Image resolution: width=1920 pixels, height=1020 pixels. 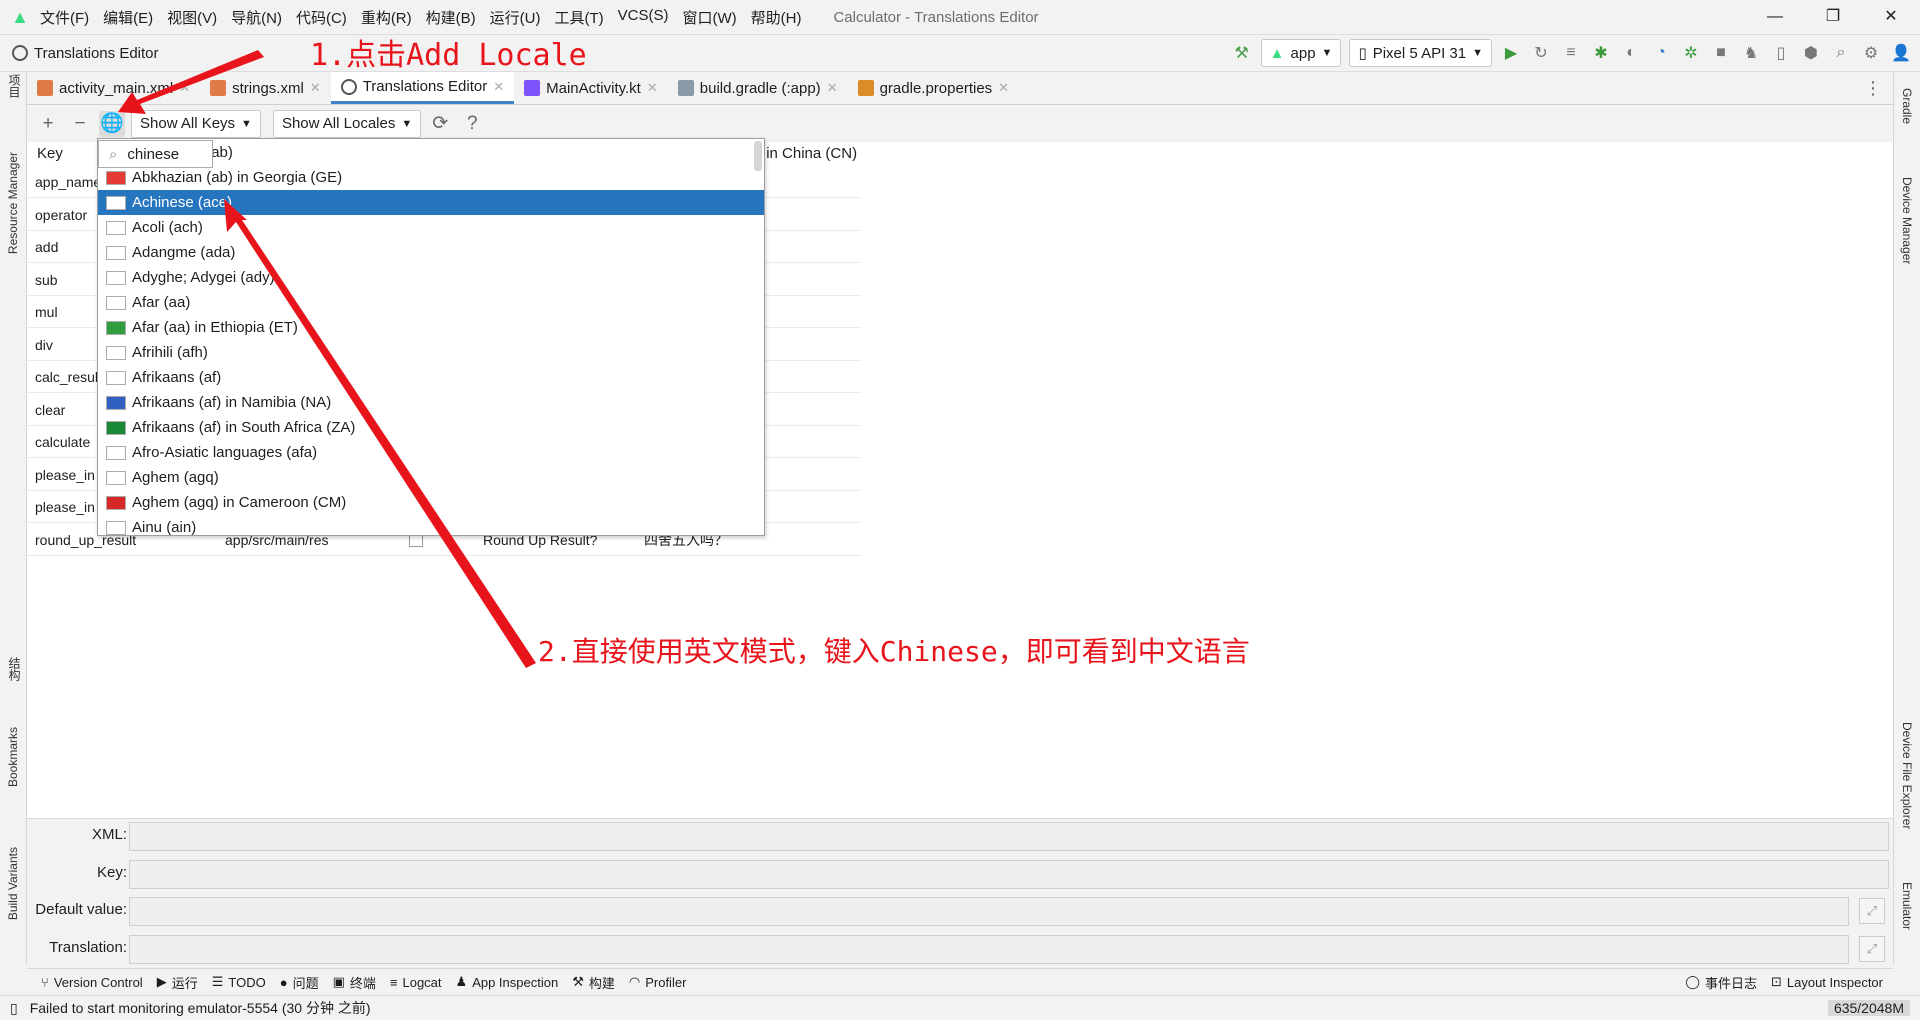 I want to click on arrow-step1, so click(x=191, y=82).